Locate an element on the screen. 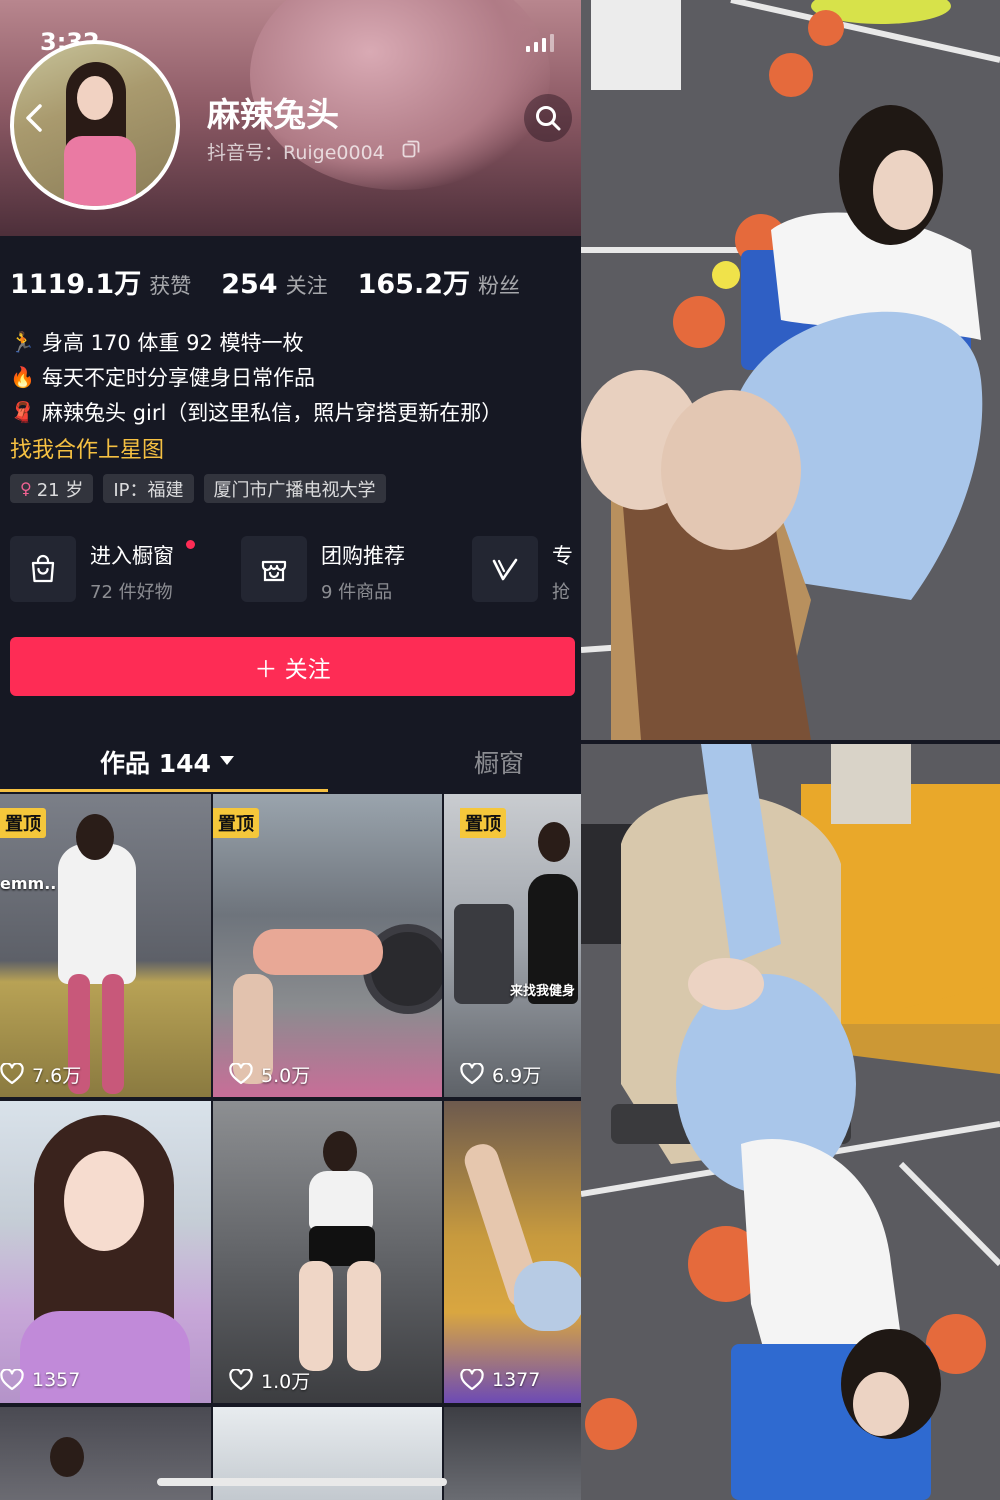 Image resolution: width=1000 pixels, height=1500 pixels. notification-dot is located at coordinates (190, 544).